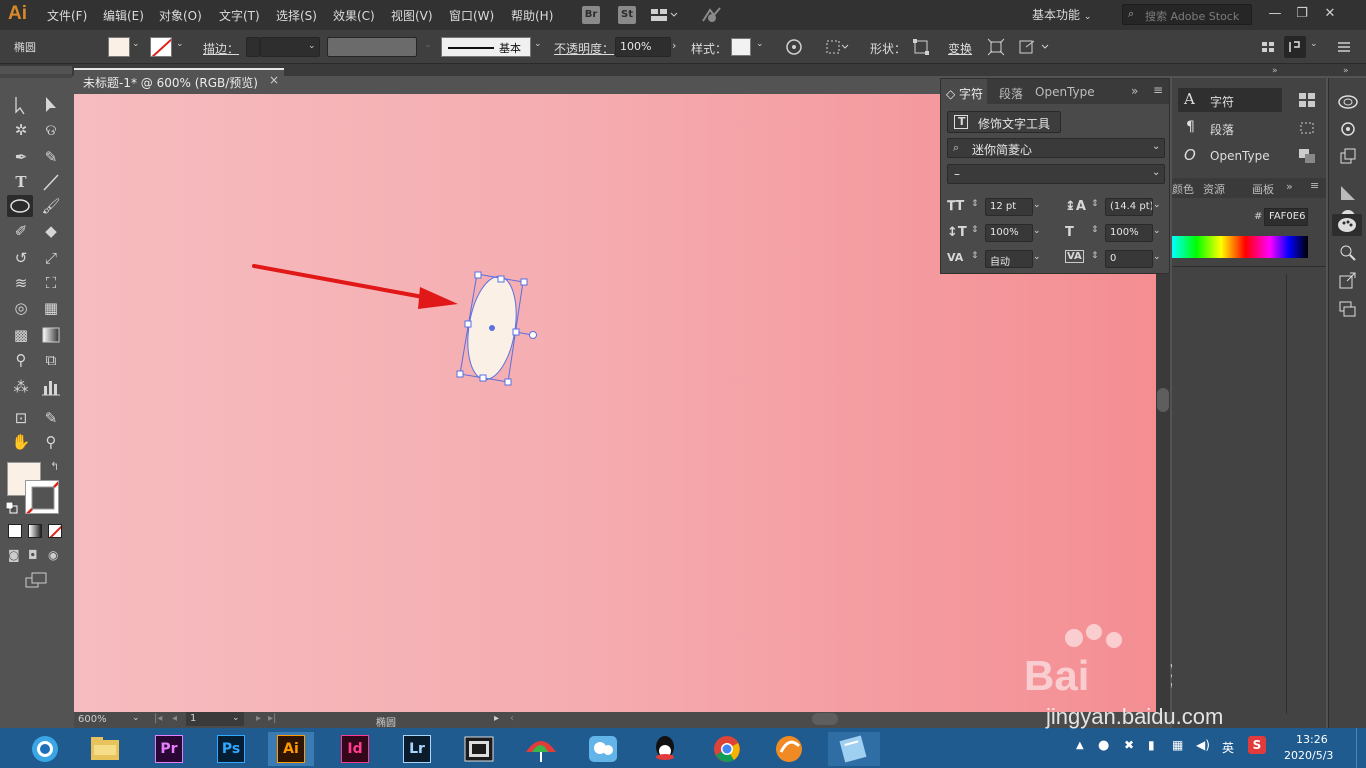  What do you see at coordinates (603, 749) in the screenshot?
I see `cloud-app-icon` at bounding box center [603, 749].